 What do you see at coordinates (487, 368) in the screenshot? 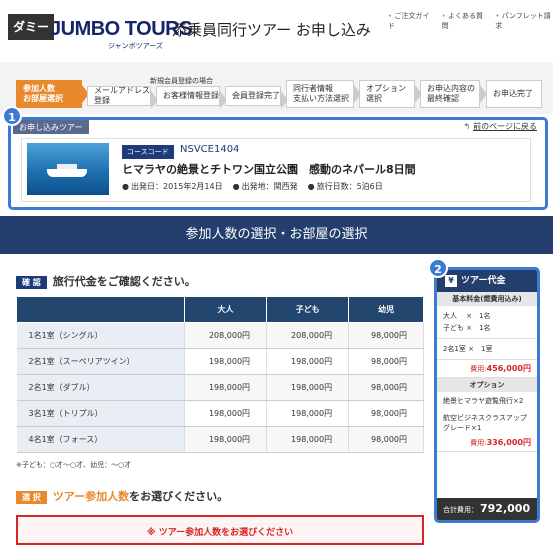
I see `subtotal-basic: 費用:456,000円` at bounding box center [487, 368].